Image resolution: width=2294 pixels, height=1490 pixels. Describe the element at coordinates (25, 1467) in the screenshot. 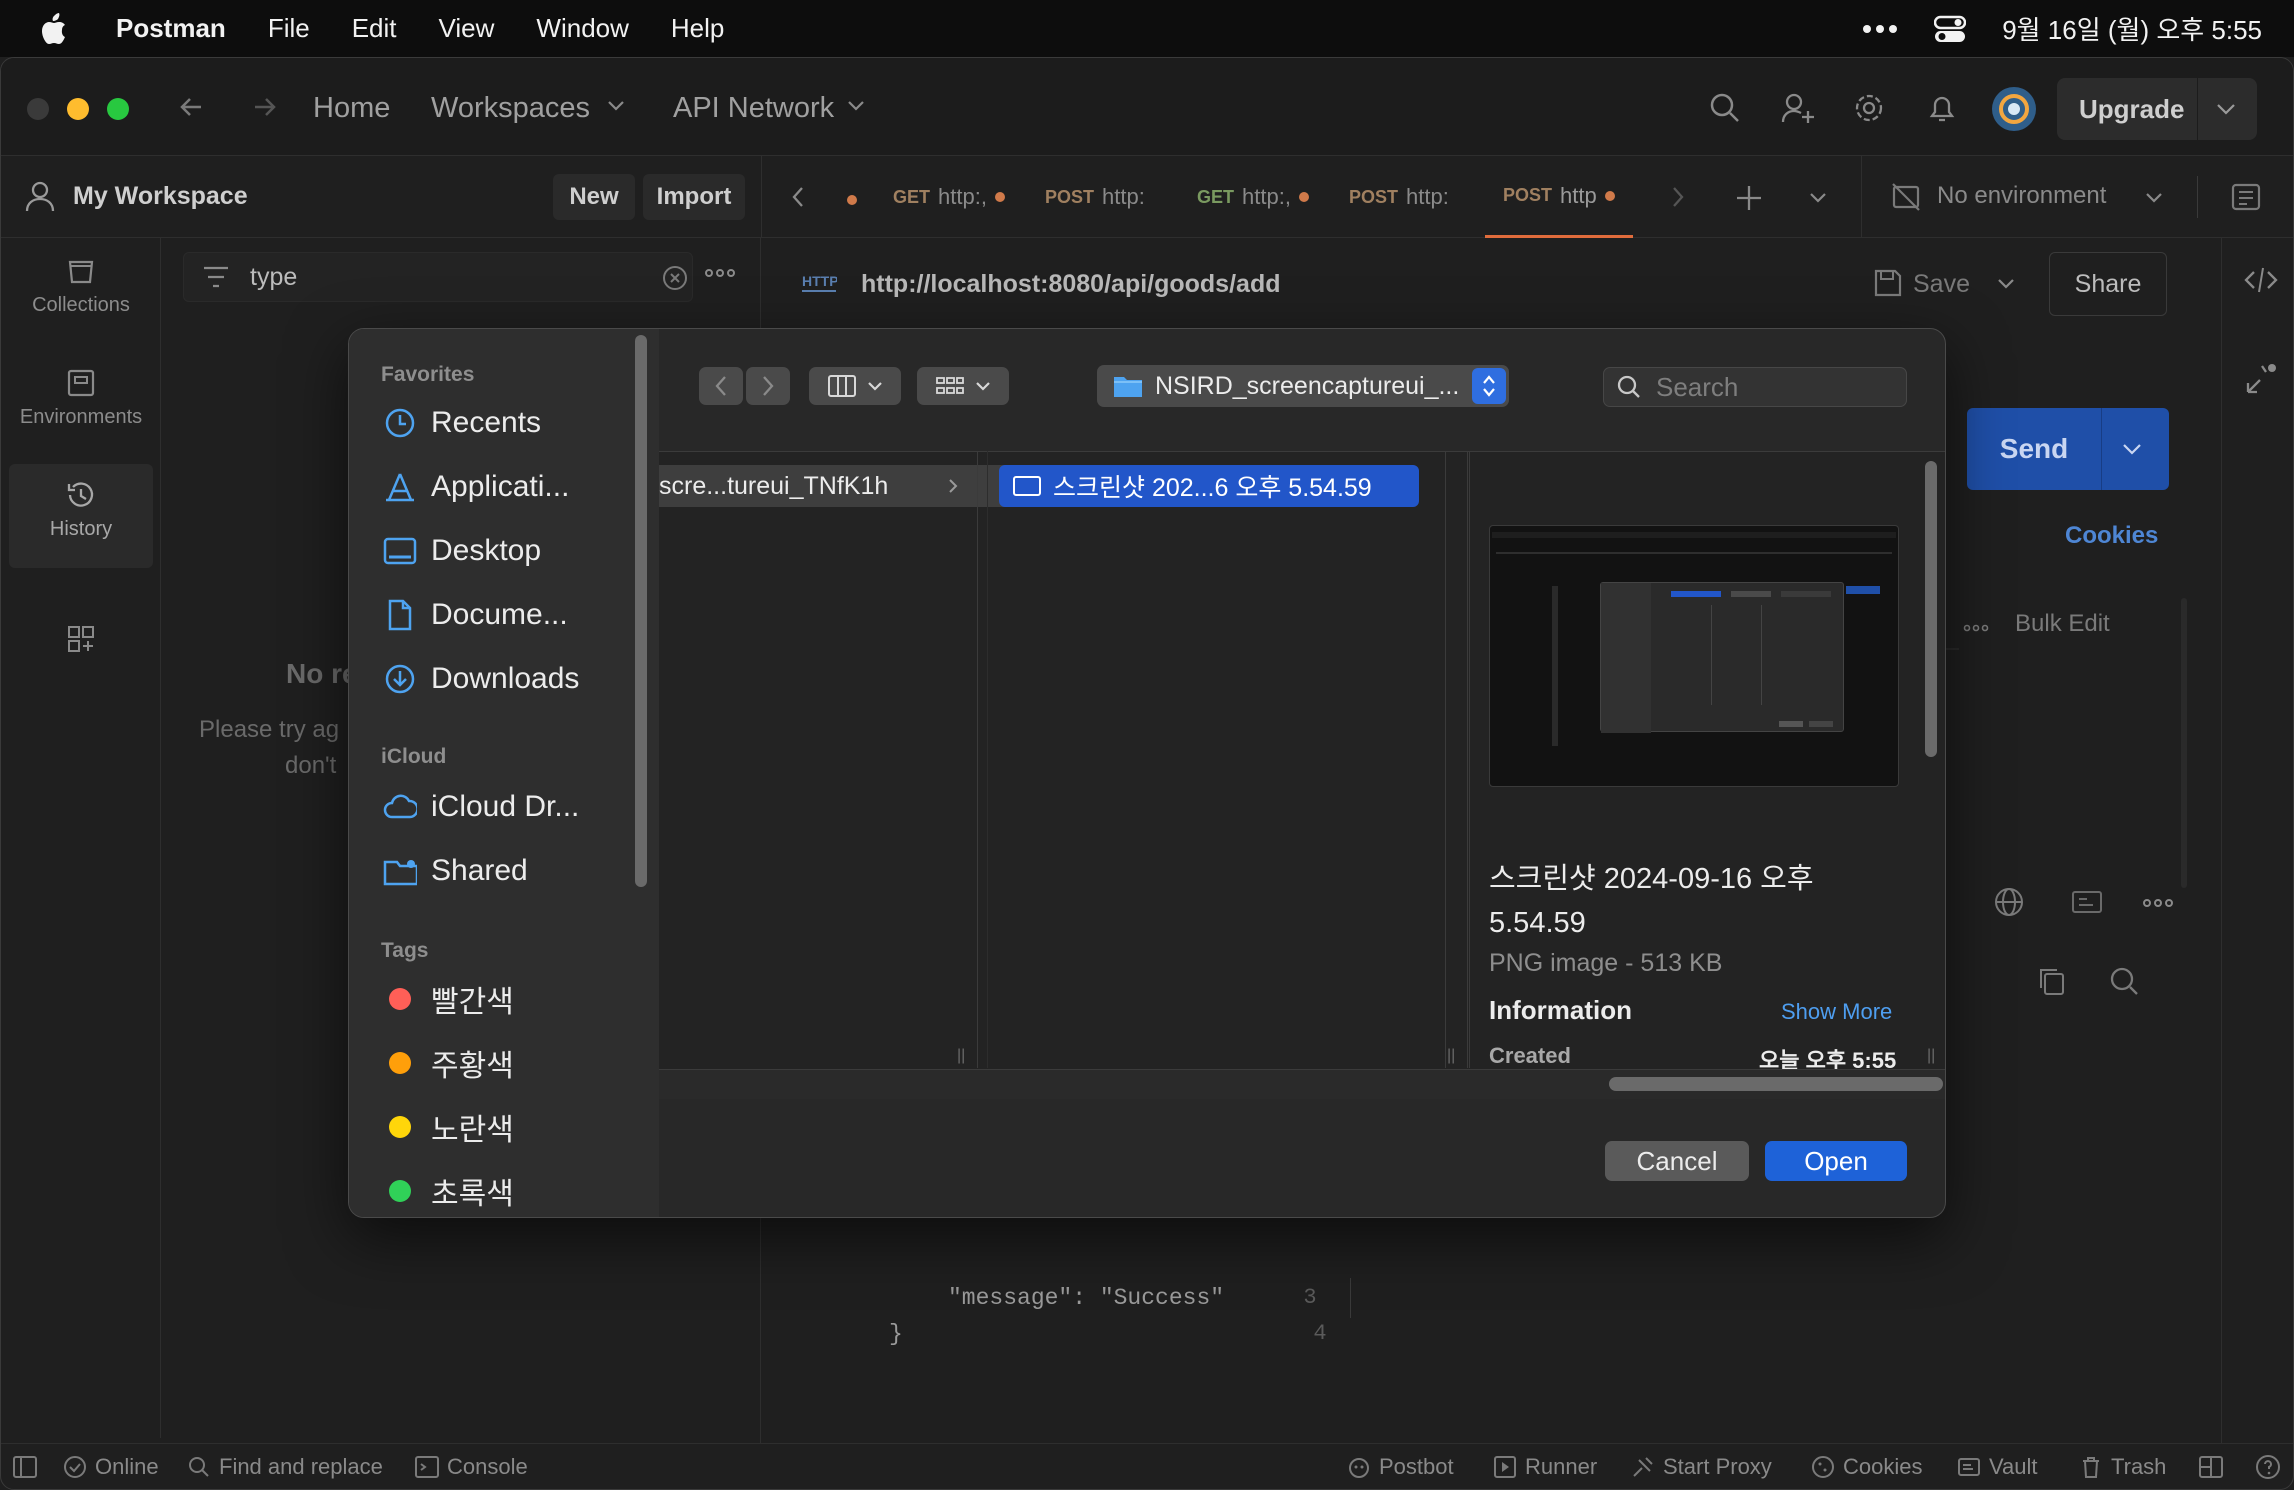

I see `toggle-sidebar-icon` at that location.